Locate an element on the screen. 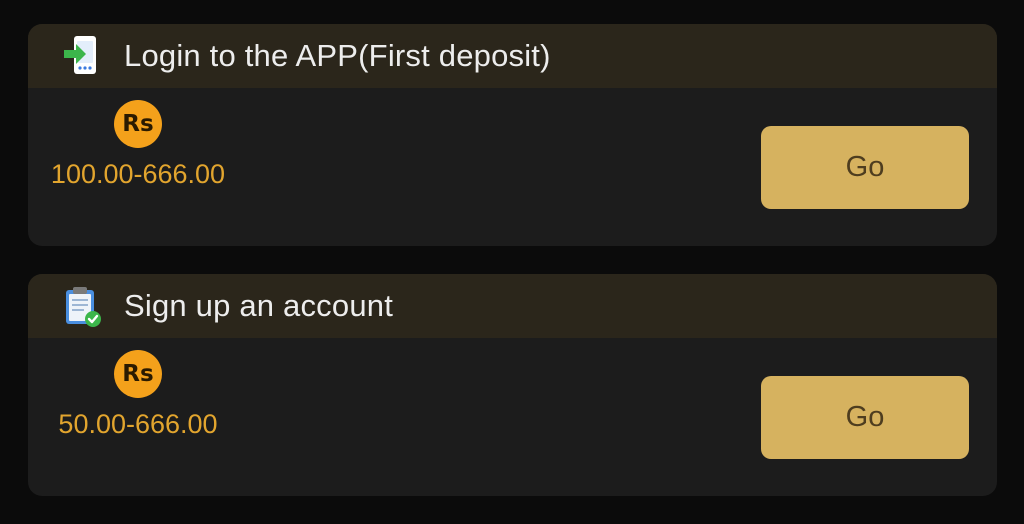 The width and height of the screenshot is (1024, 524). clipboard-check-icon is located at coordinates (82, 306).